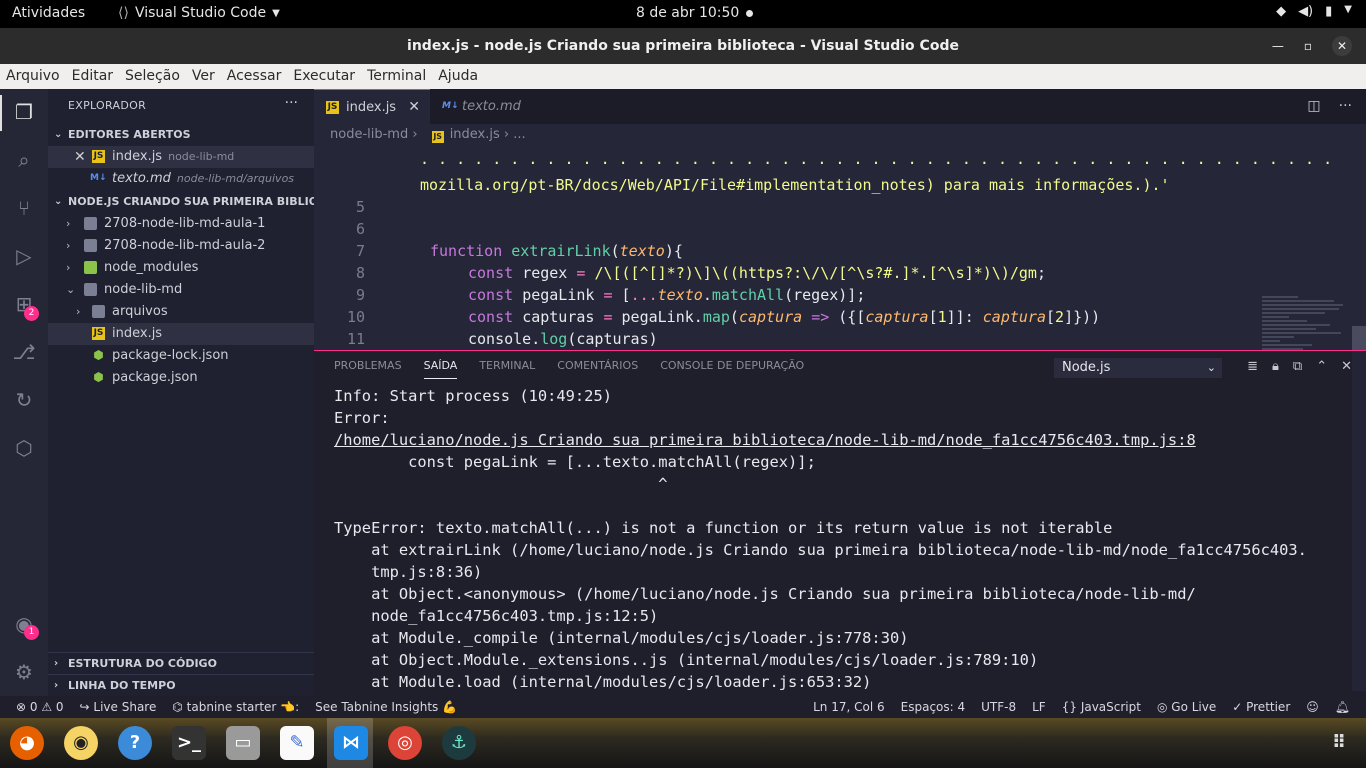  What do you see at coordinates (80, 157) in the screenshot?
I see `close-editor-icon: ✕` at bounding box center [80, 157].